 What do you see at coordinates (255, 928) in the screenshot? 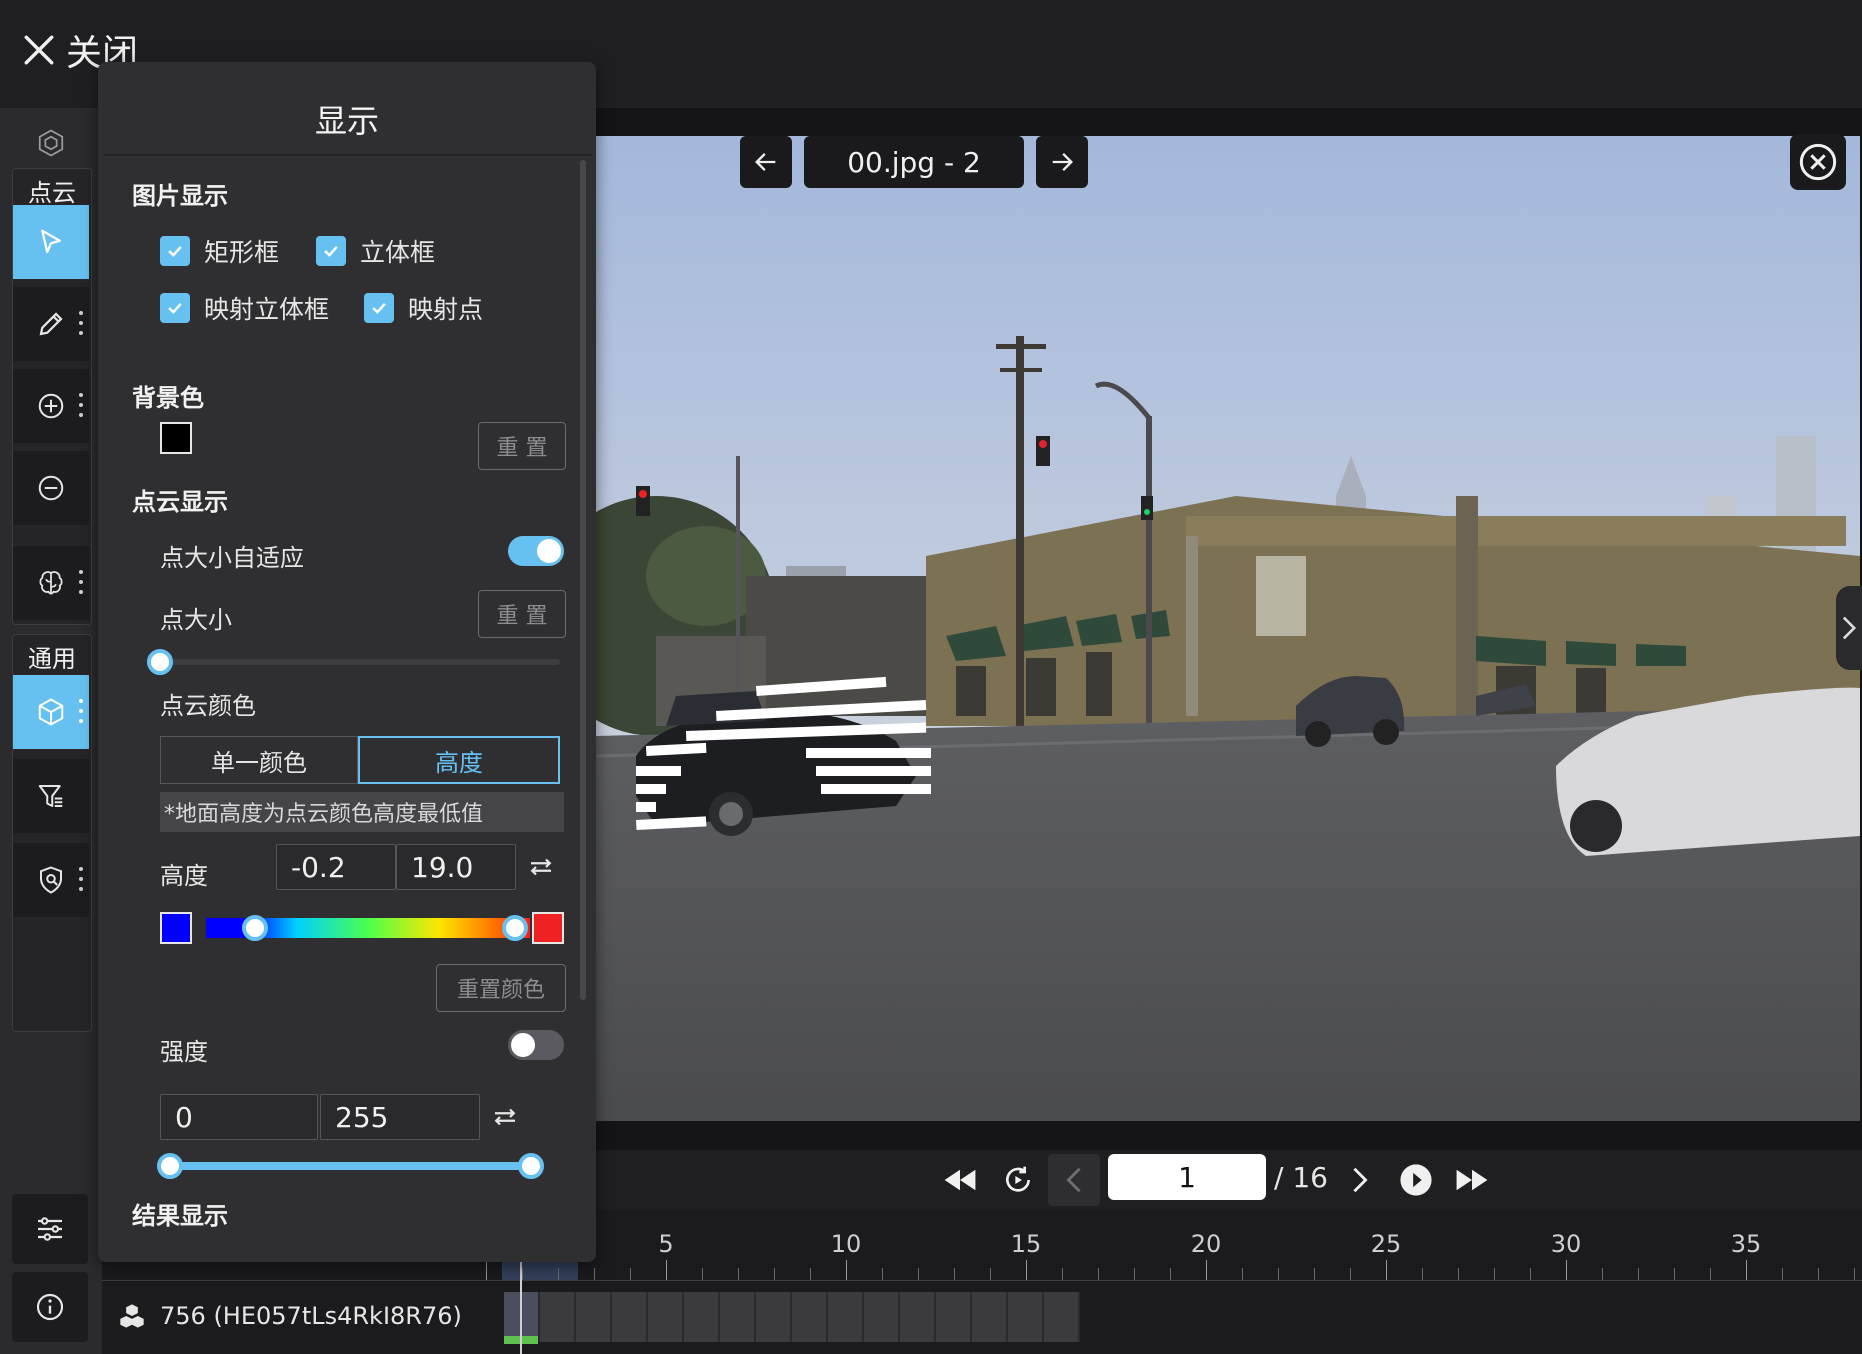
I see `gradient-low-knob` at bounding box center [255, 928].